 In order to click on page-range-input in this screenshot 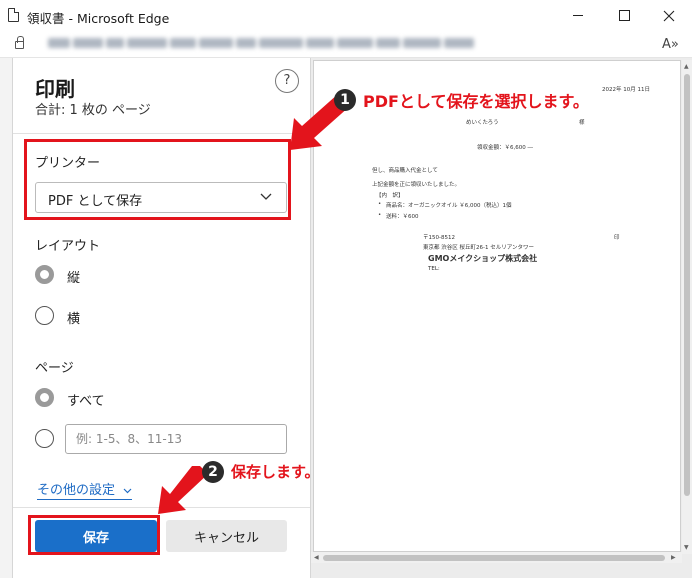, I will do `click(176, 439)`.